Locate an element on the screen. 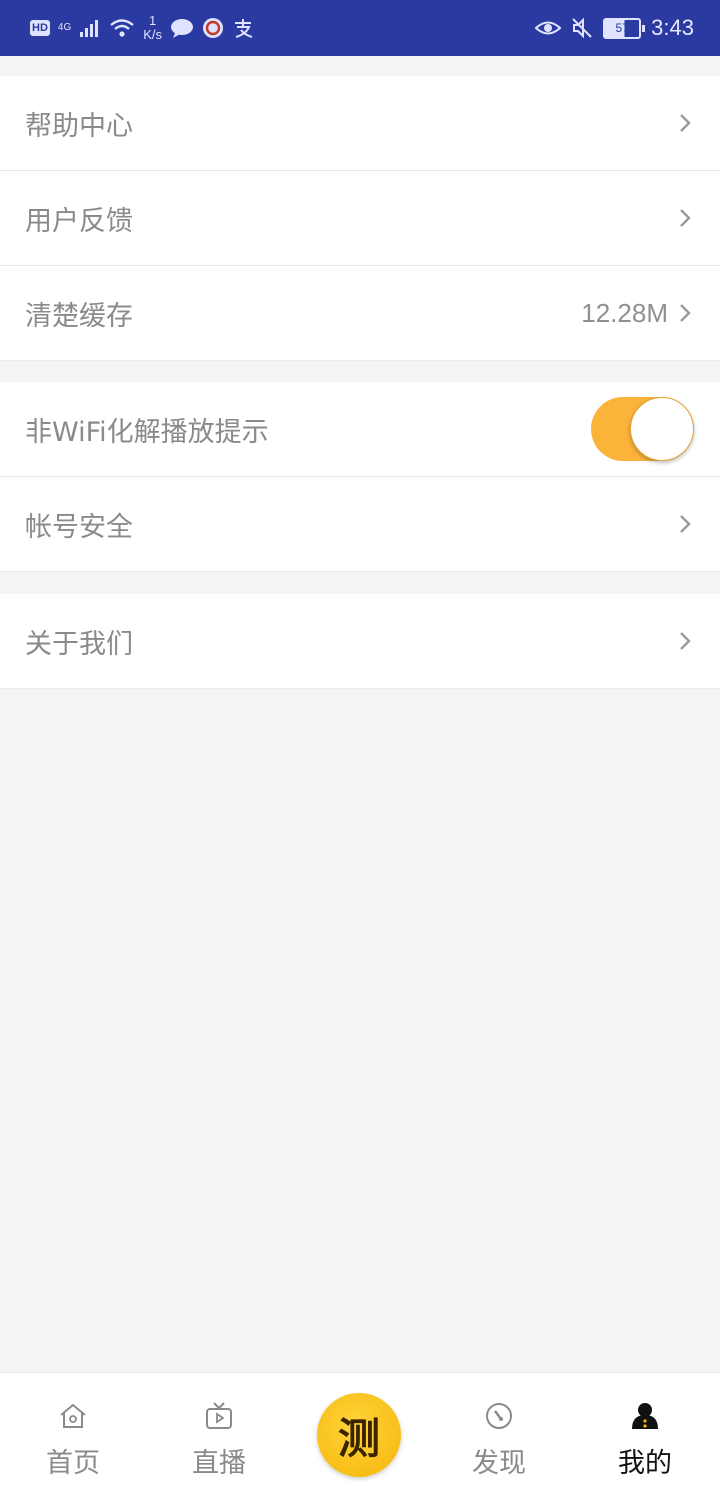  settings-group-2: 非WiFi化解播放提示 帐号安全 is located at coordinates (360, 477).